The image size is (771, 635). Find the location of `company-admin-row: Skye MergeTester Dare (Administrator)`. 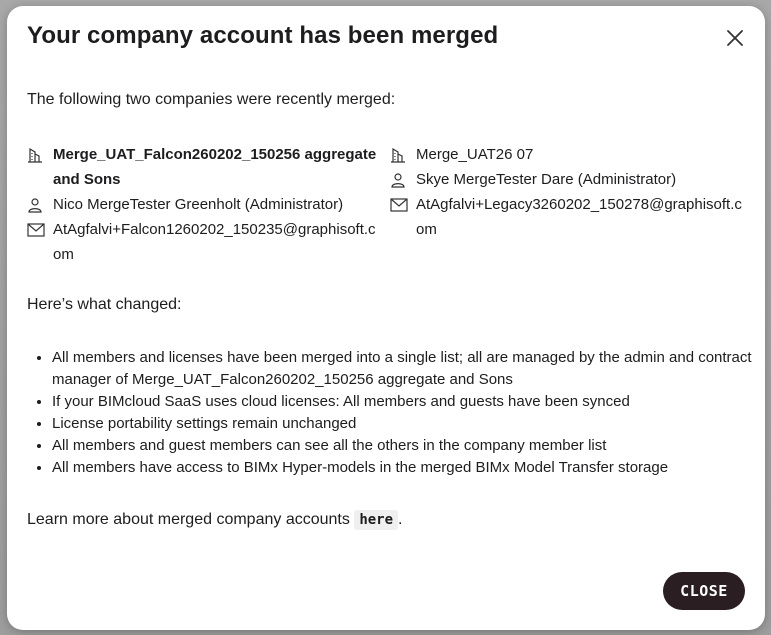

company-admin-row: Skye MergeTester Dare (Administrator) is located at coordinates (570, 179).